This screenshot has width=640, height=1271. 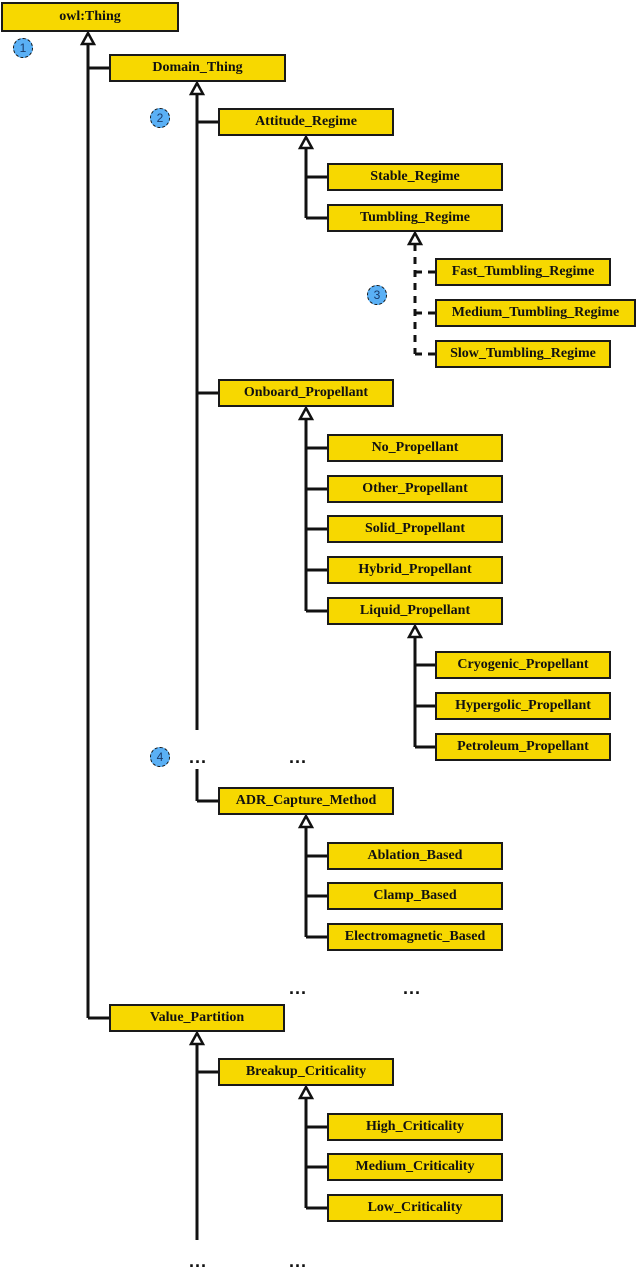 I want to click on class-node-cryogenic-propellant: Cryogenic_Propellant, so click(x=523, y=665).